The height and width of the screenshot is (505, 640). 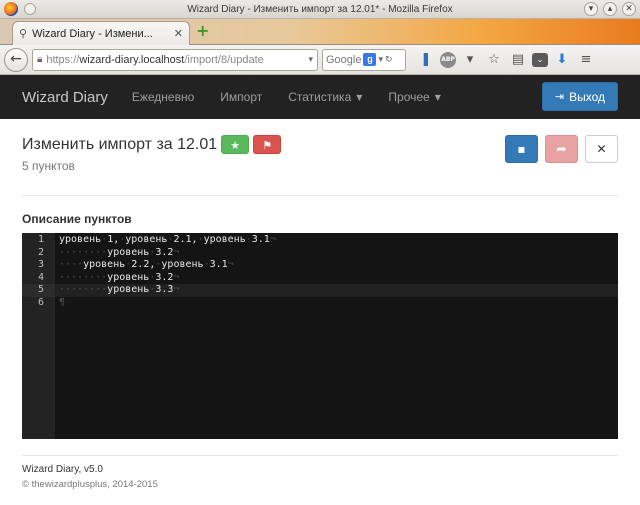 I want to click on menu-icon: ≡, so click(x=586, y=60).